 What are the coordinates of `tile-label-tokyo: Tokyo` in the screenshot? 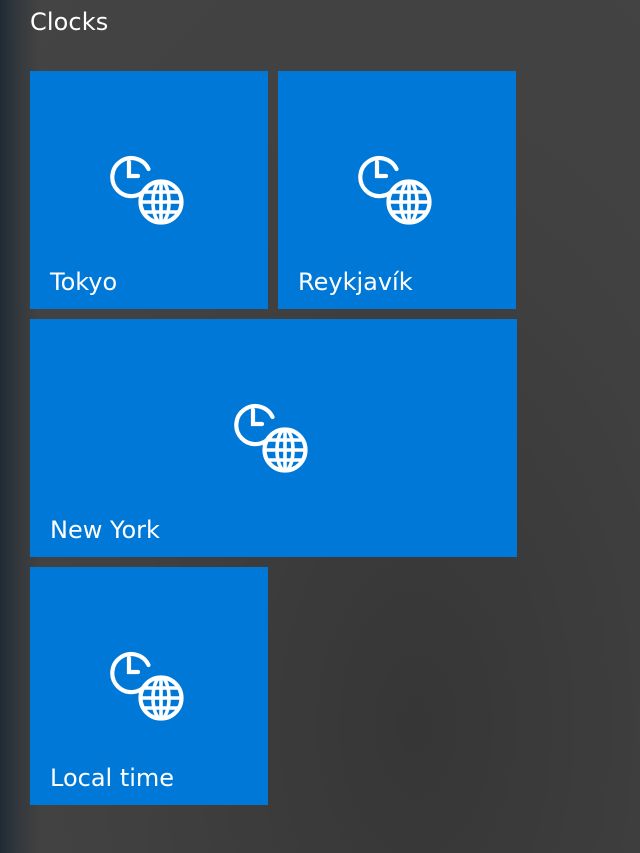 It's located at (84, 282).